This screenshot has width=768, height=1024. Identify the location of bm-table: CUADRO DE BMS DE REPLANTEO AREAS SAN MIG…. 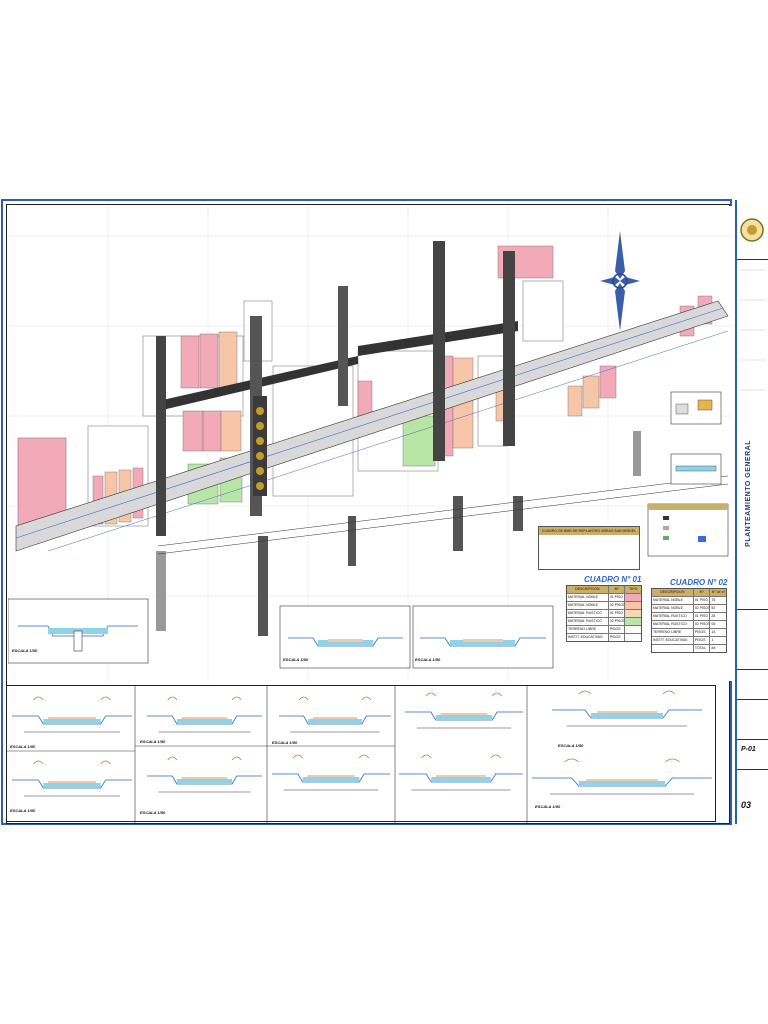
(589, 548).